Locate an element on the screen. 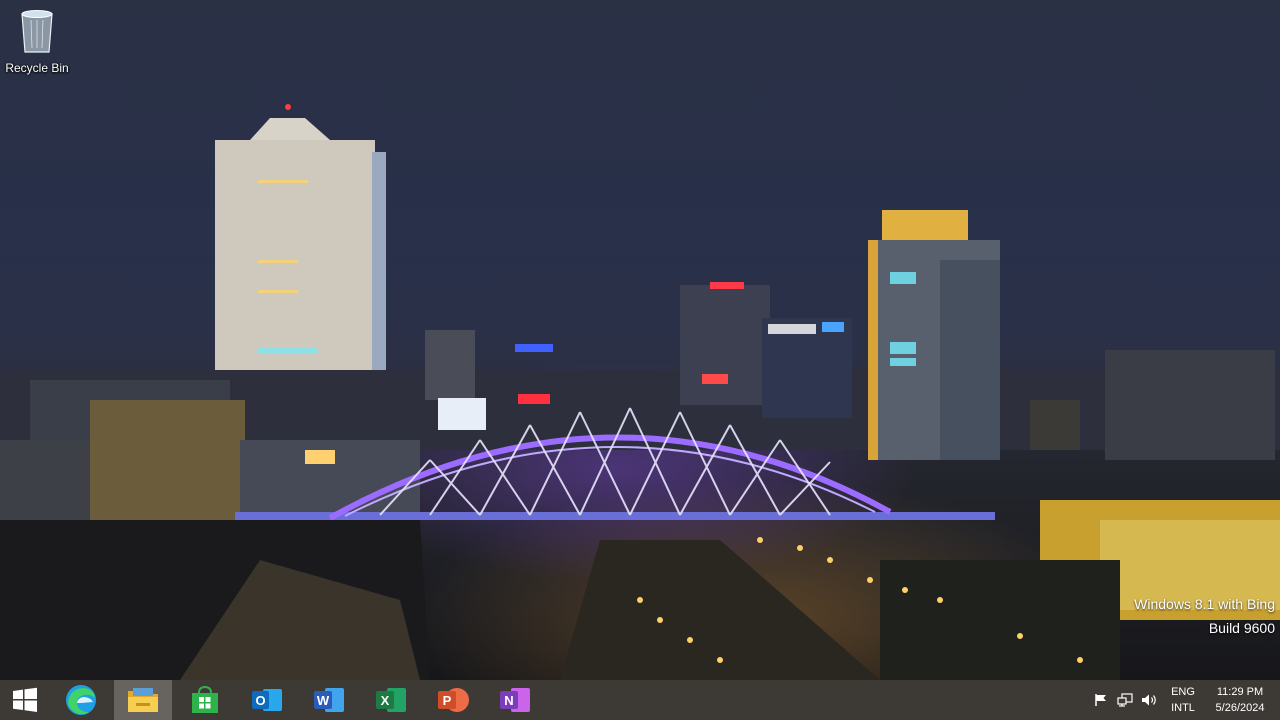  start-button is located at coordinates (25, 700).